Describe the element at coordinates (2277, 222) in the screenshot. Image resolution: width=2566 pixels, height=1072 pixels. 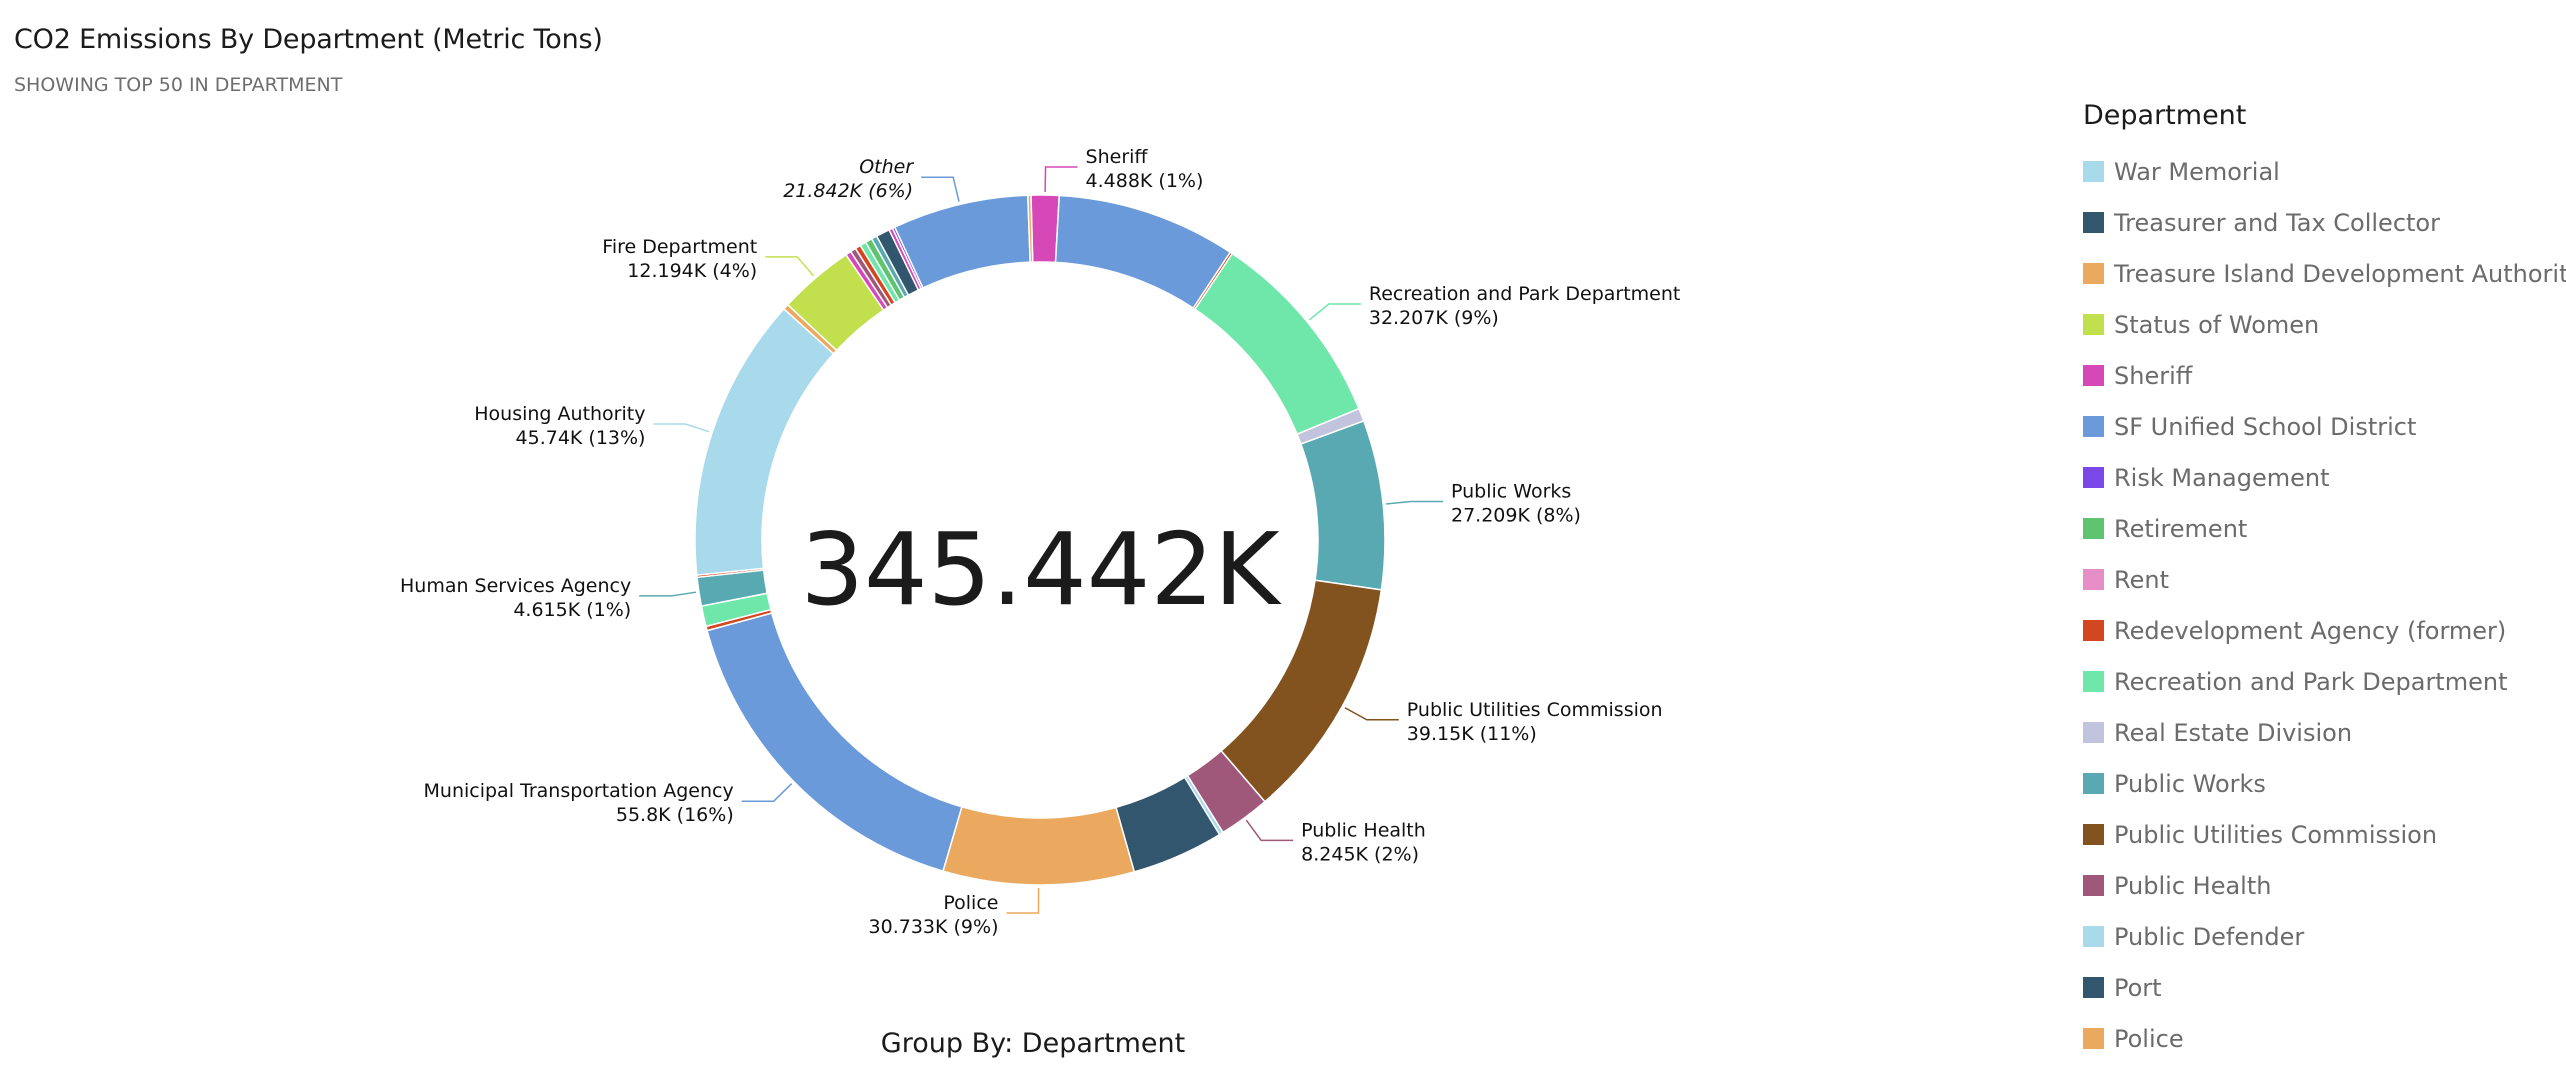
I see `legend-label: Treasurer and Tax Collector` at that location.